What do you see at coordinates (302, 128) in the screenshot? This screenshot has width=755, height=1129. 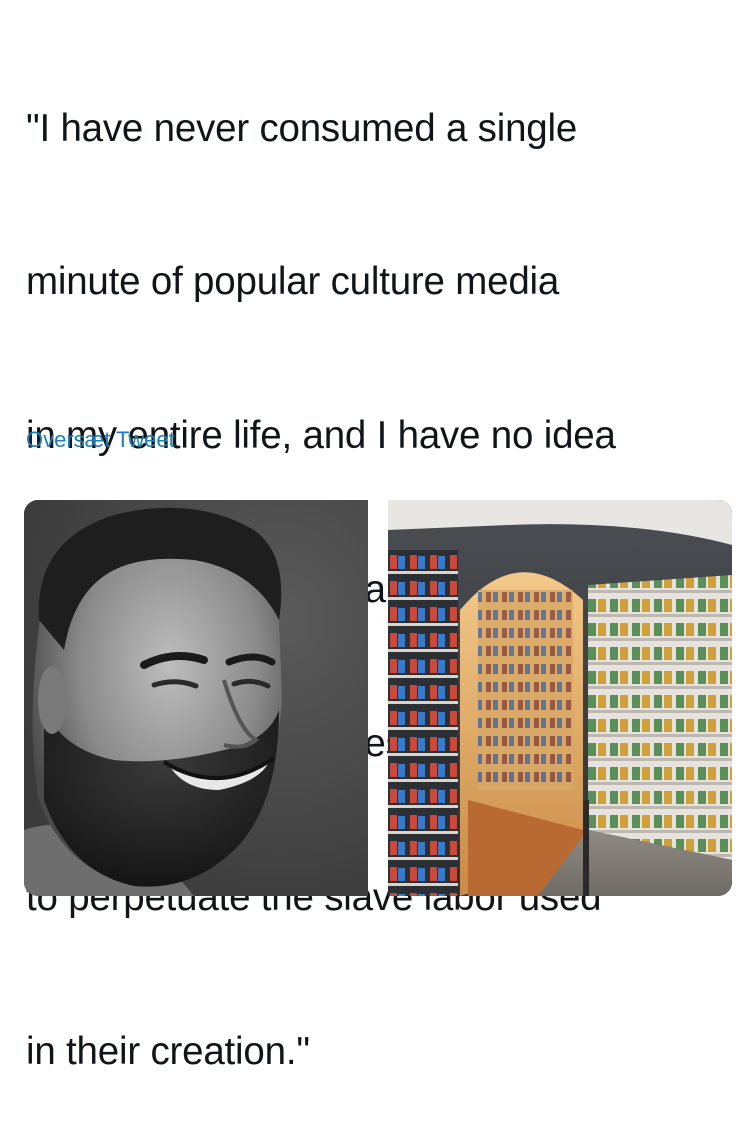 I see `tweet-text-line: "I have never consumed a single` at bounding box center [302, 128].